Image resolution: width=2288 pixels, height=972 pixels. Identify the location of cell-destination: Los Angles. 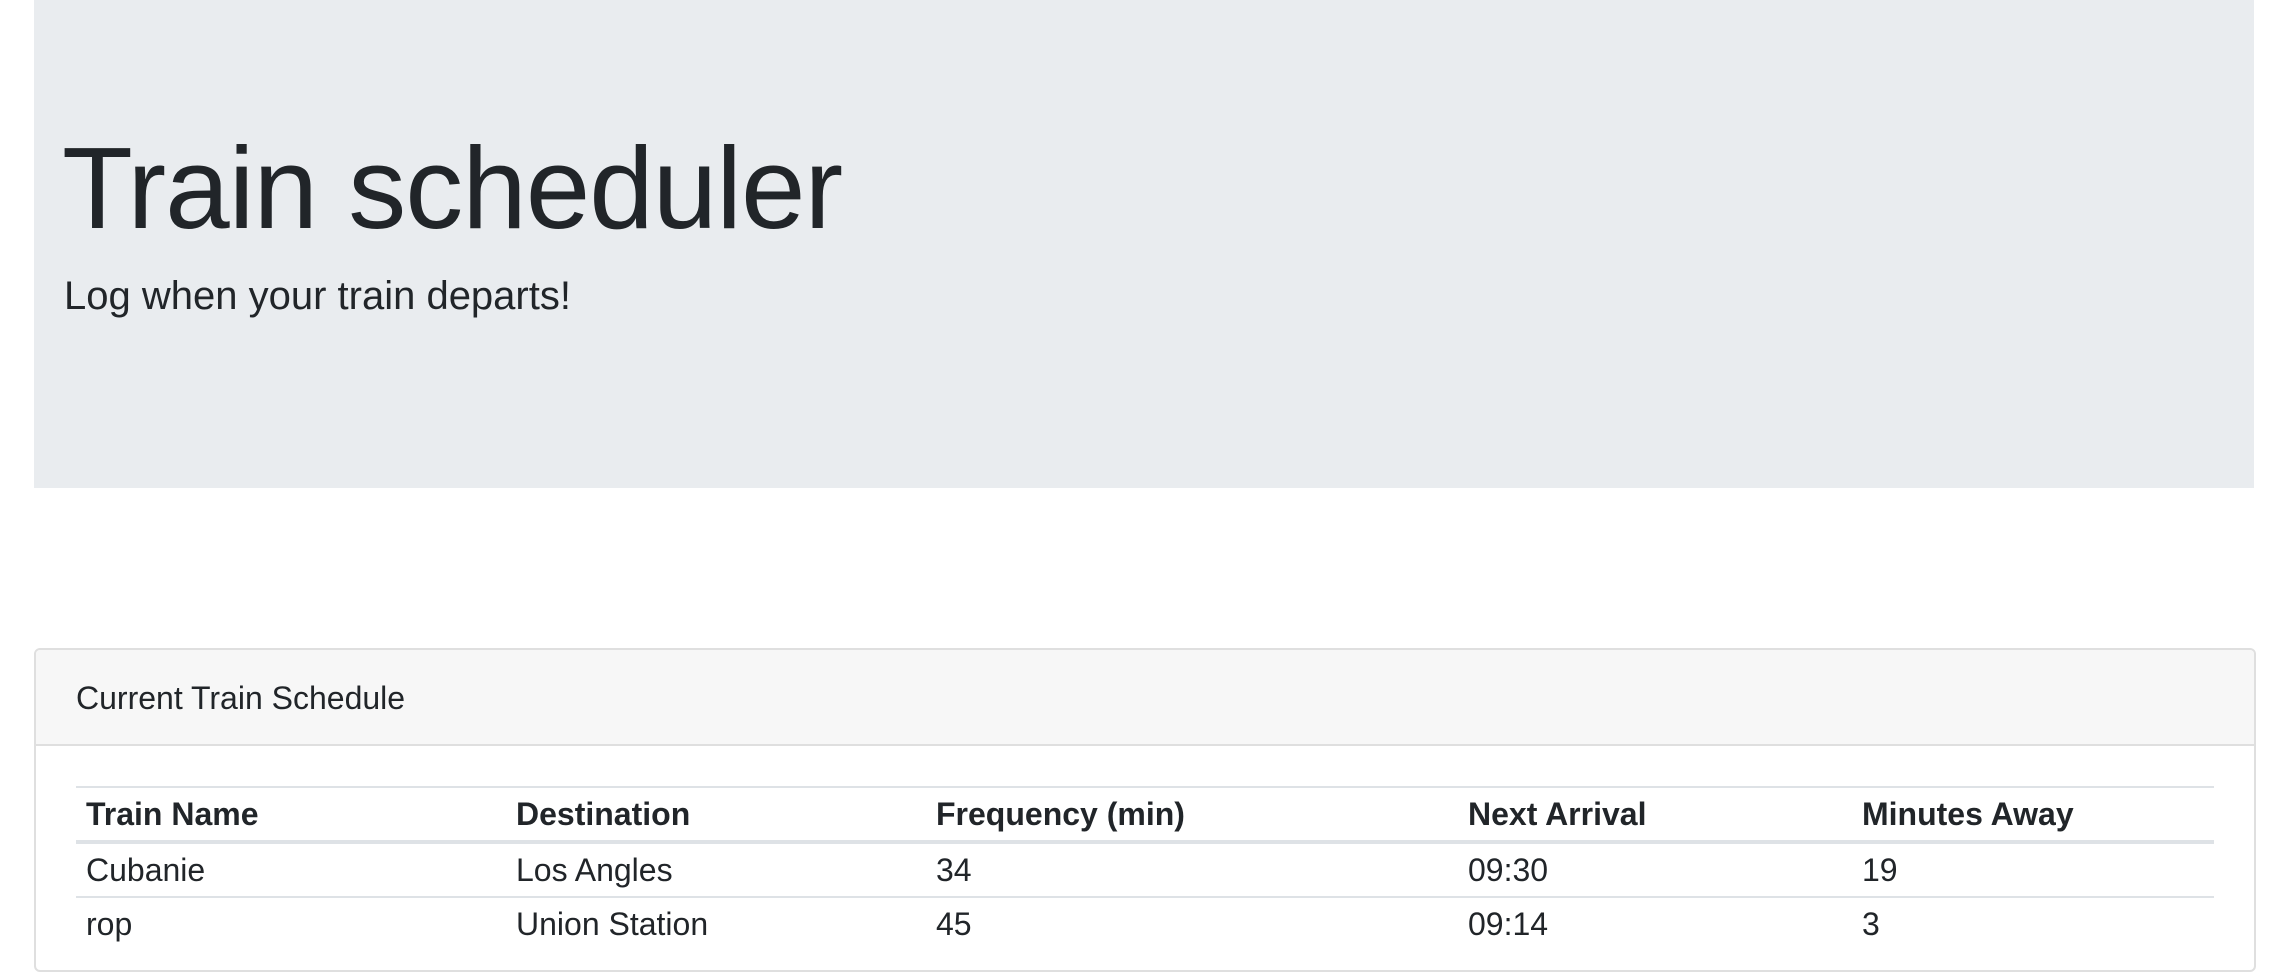
(716, 869).